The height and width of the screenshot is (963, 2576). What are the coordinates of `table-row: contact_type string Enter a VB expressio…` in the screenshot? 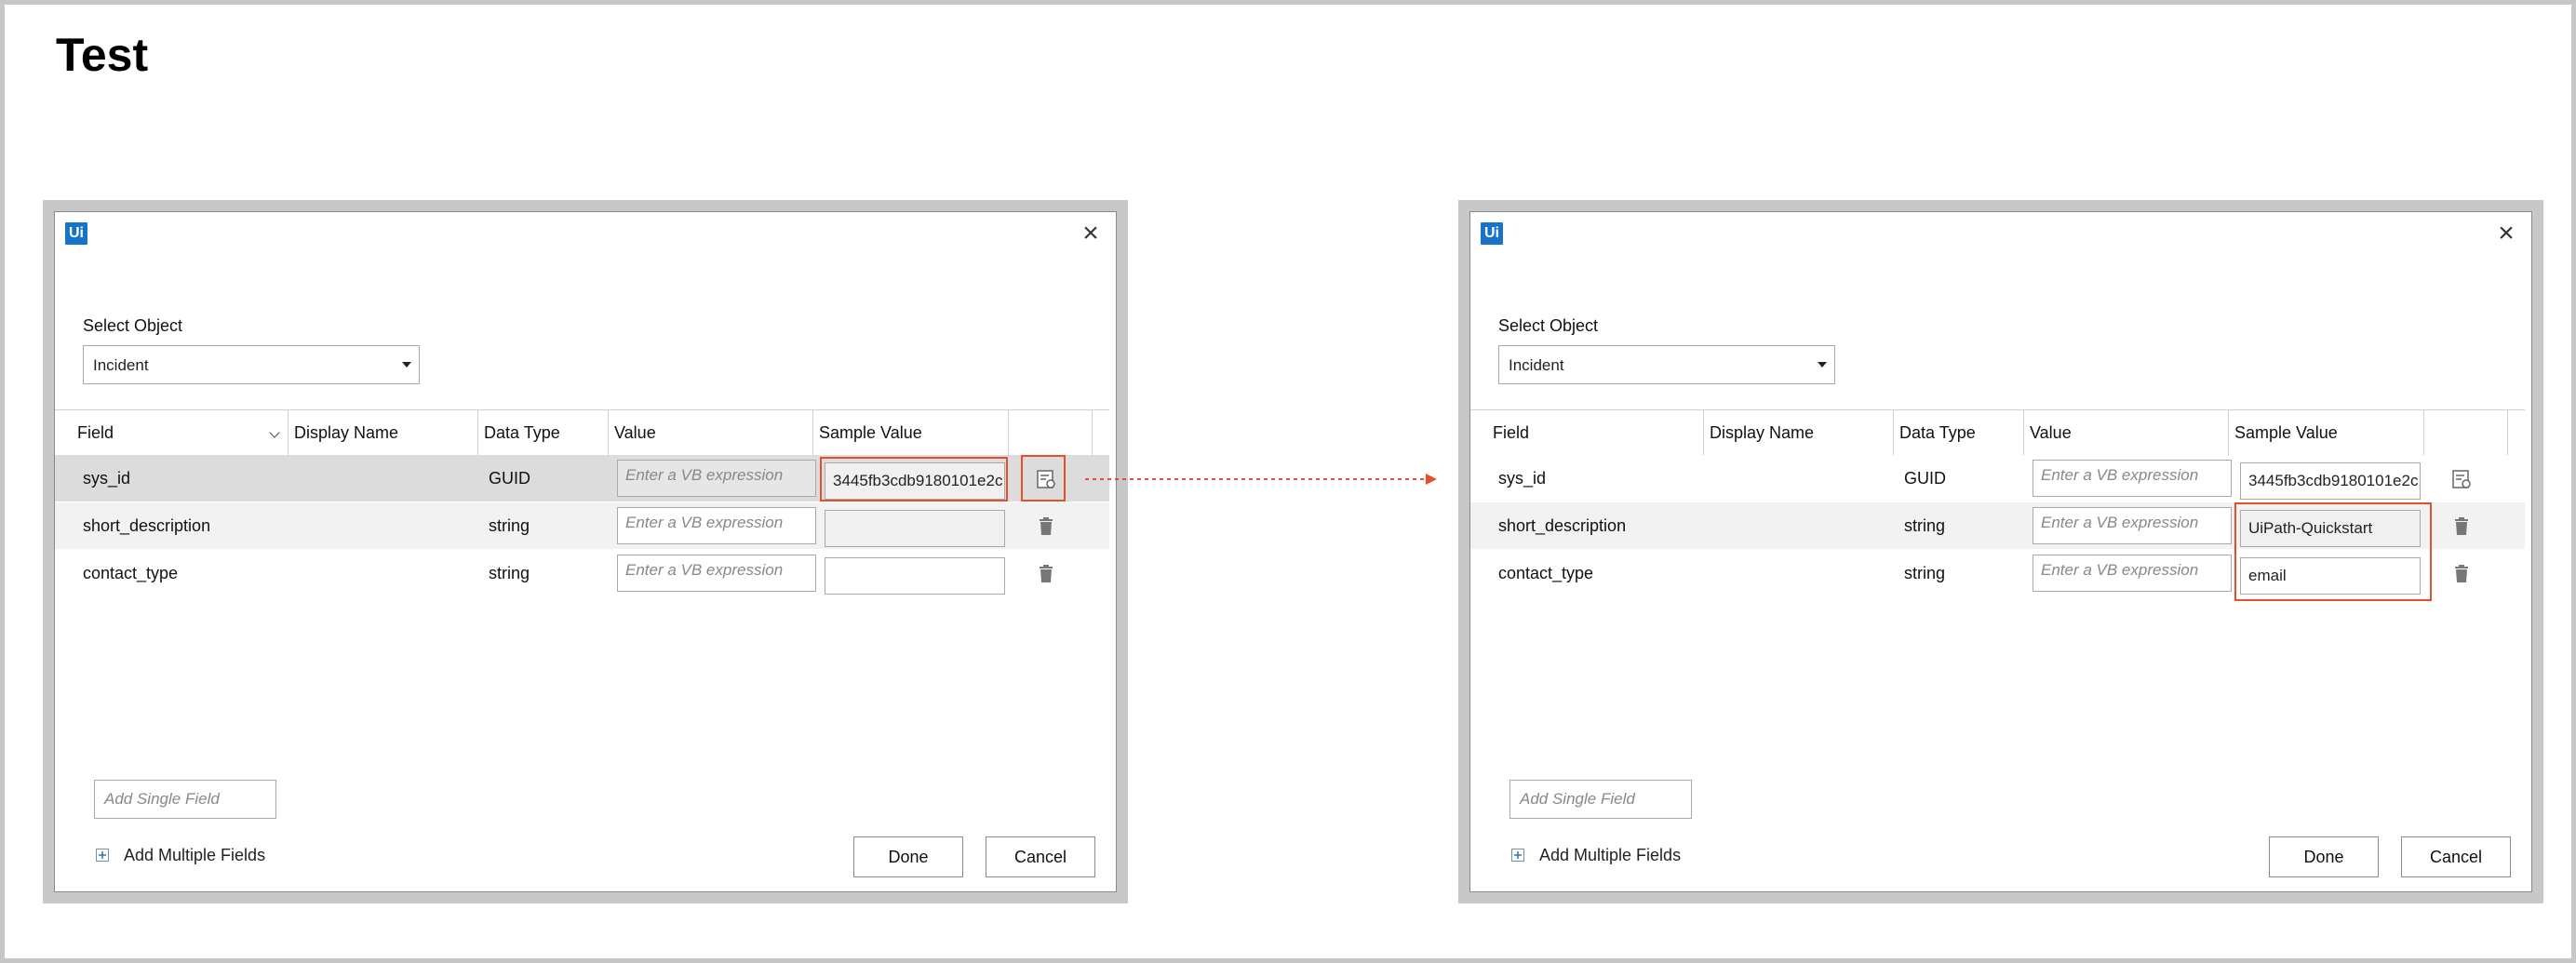 It's located at (582, 573).